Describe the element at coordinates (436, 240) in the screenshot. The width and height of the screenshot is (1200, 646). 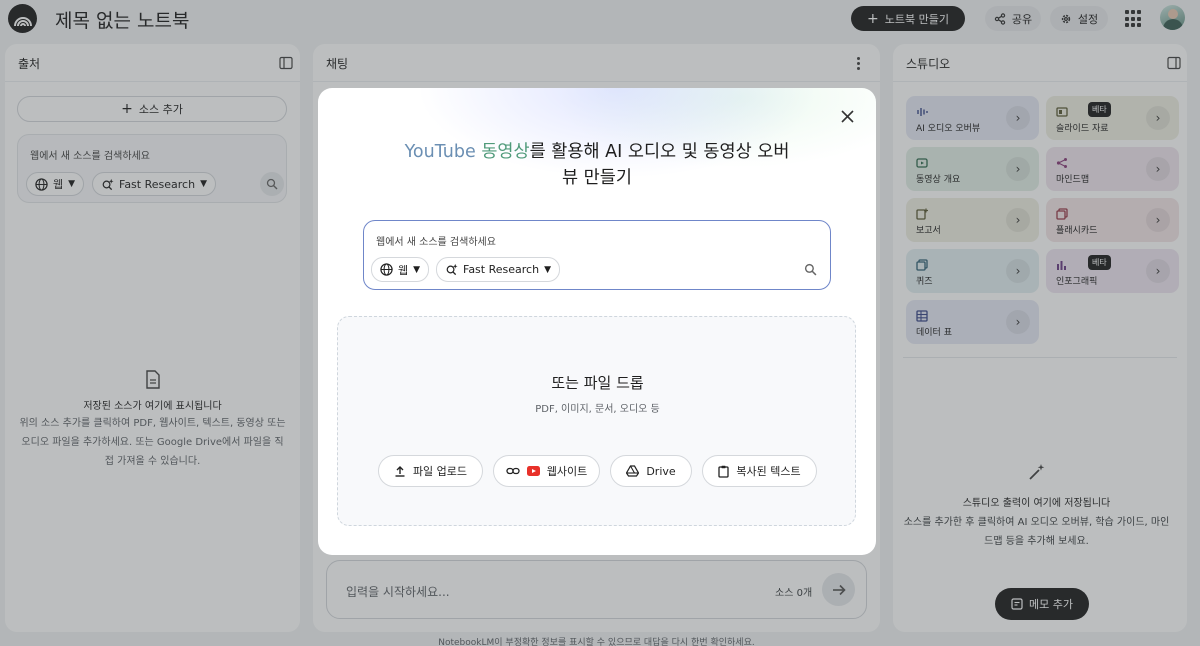
I see `modal-search-input: 웹에서 새 소스를 검색하세요` at that location.